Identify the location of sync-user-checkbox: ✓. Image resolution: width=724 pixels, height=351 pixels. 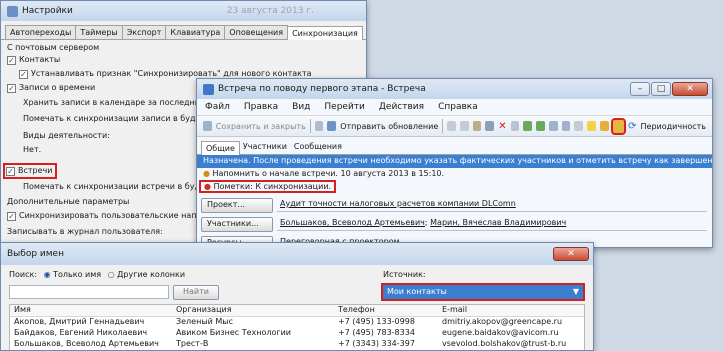
(11, 216).